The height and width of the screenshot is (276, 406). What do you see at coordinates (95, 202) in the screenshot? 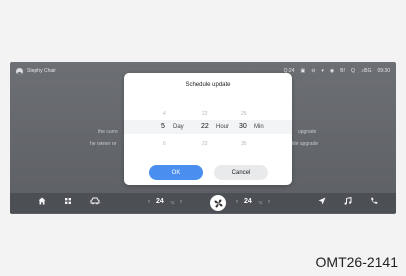
I see `car-icon` at bounding box center [95, 202].